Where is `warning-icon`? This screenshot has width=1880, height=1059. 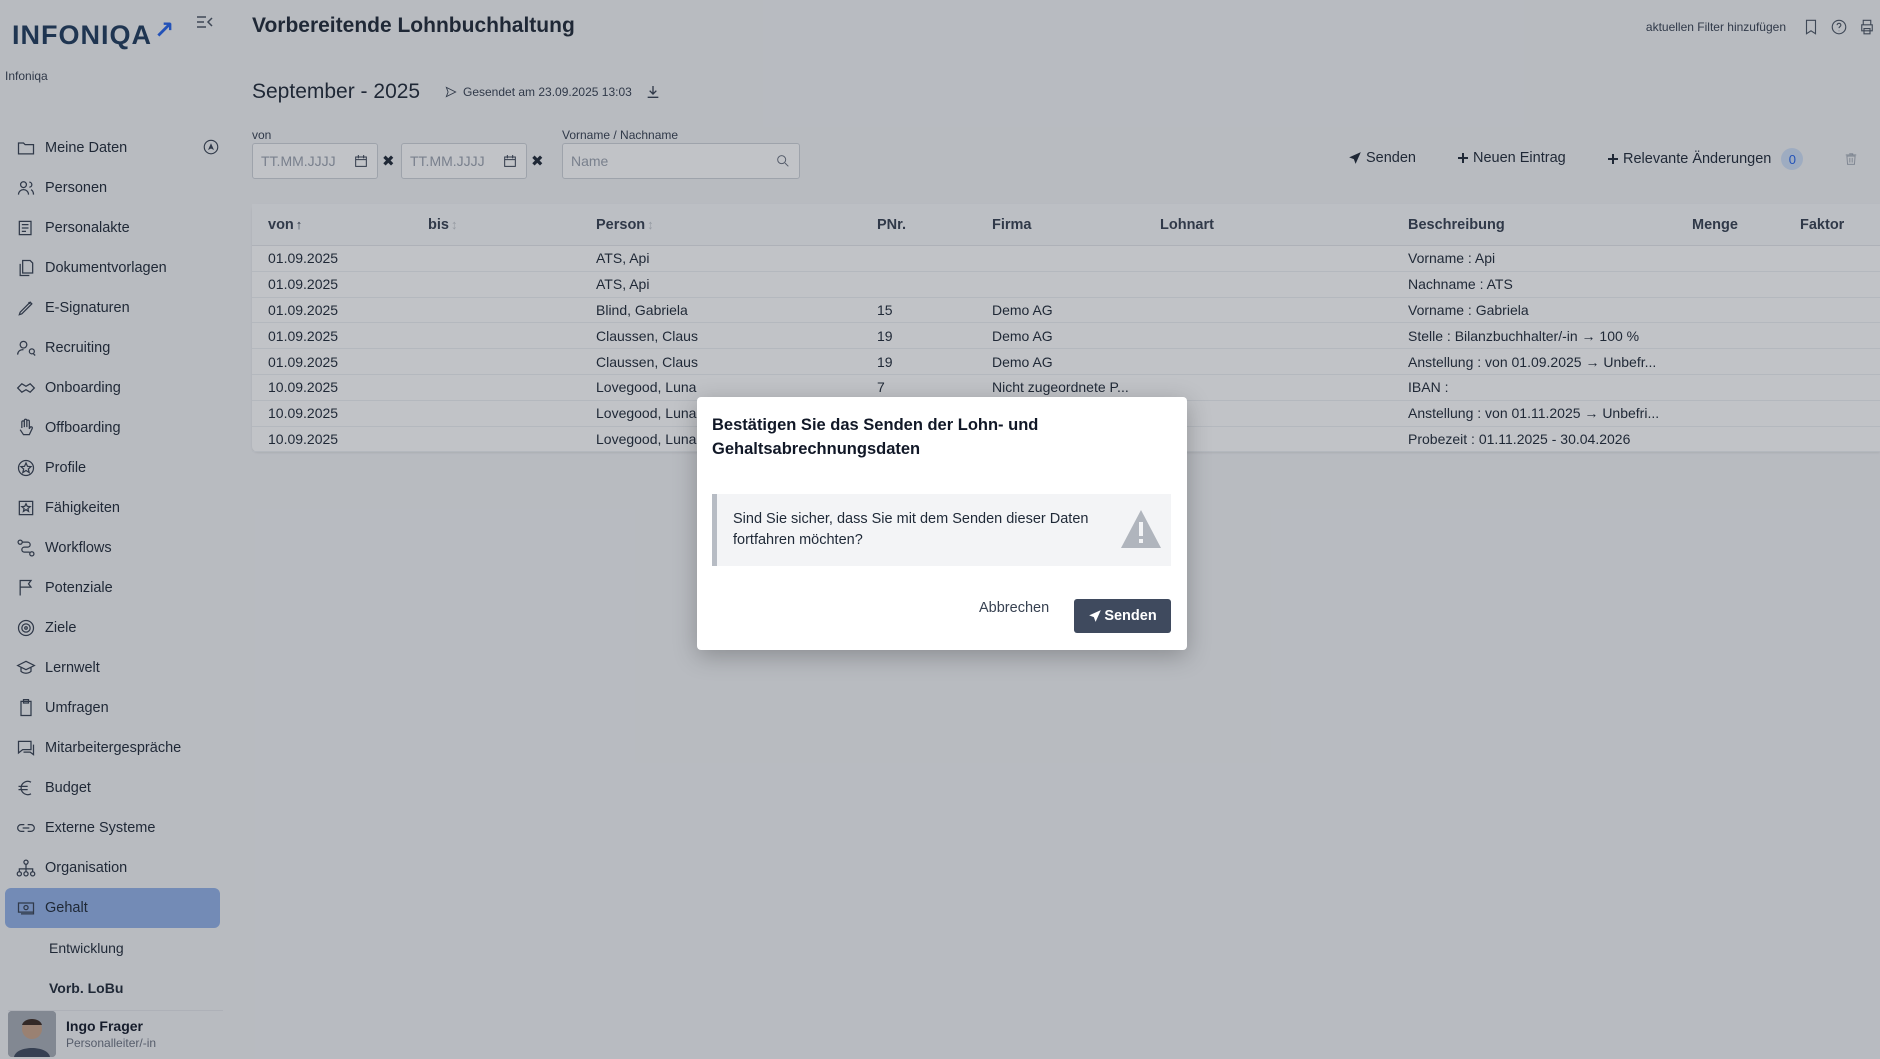 warning-icon is located at coordinates (1141, 529).